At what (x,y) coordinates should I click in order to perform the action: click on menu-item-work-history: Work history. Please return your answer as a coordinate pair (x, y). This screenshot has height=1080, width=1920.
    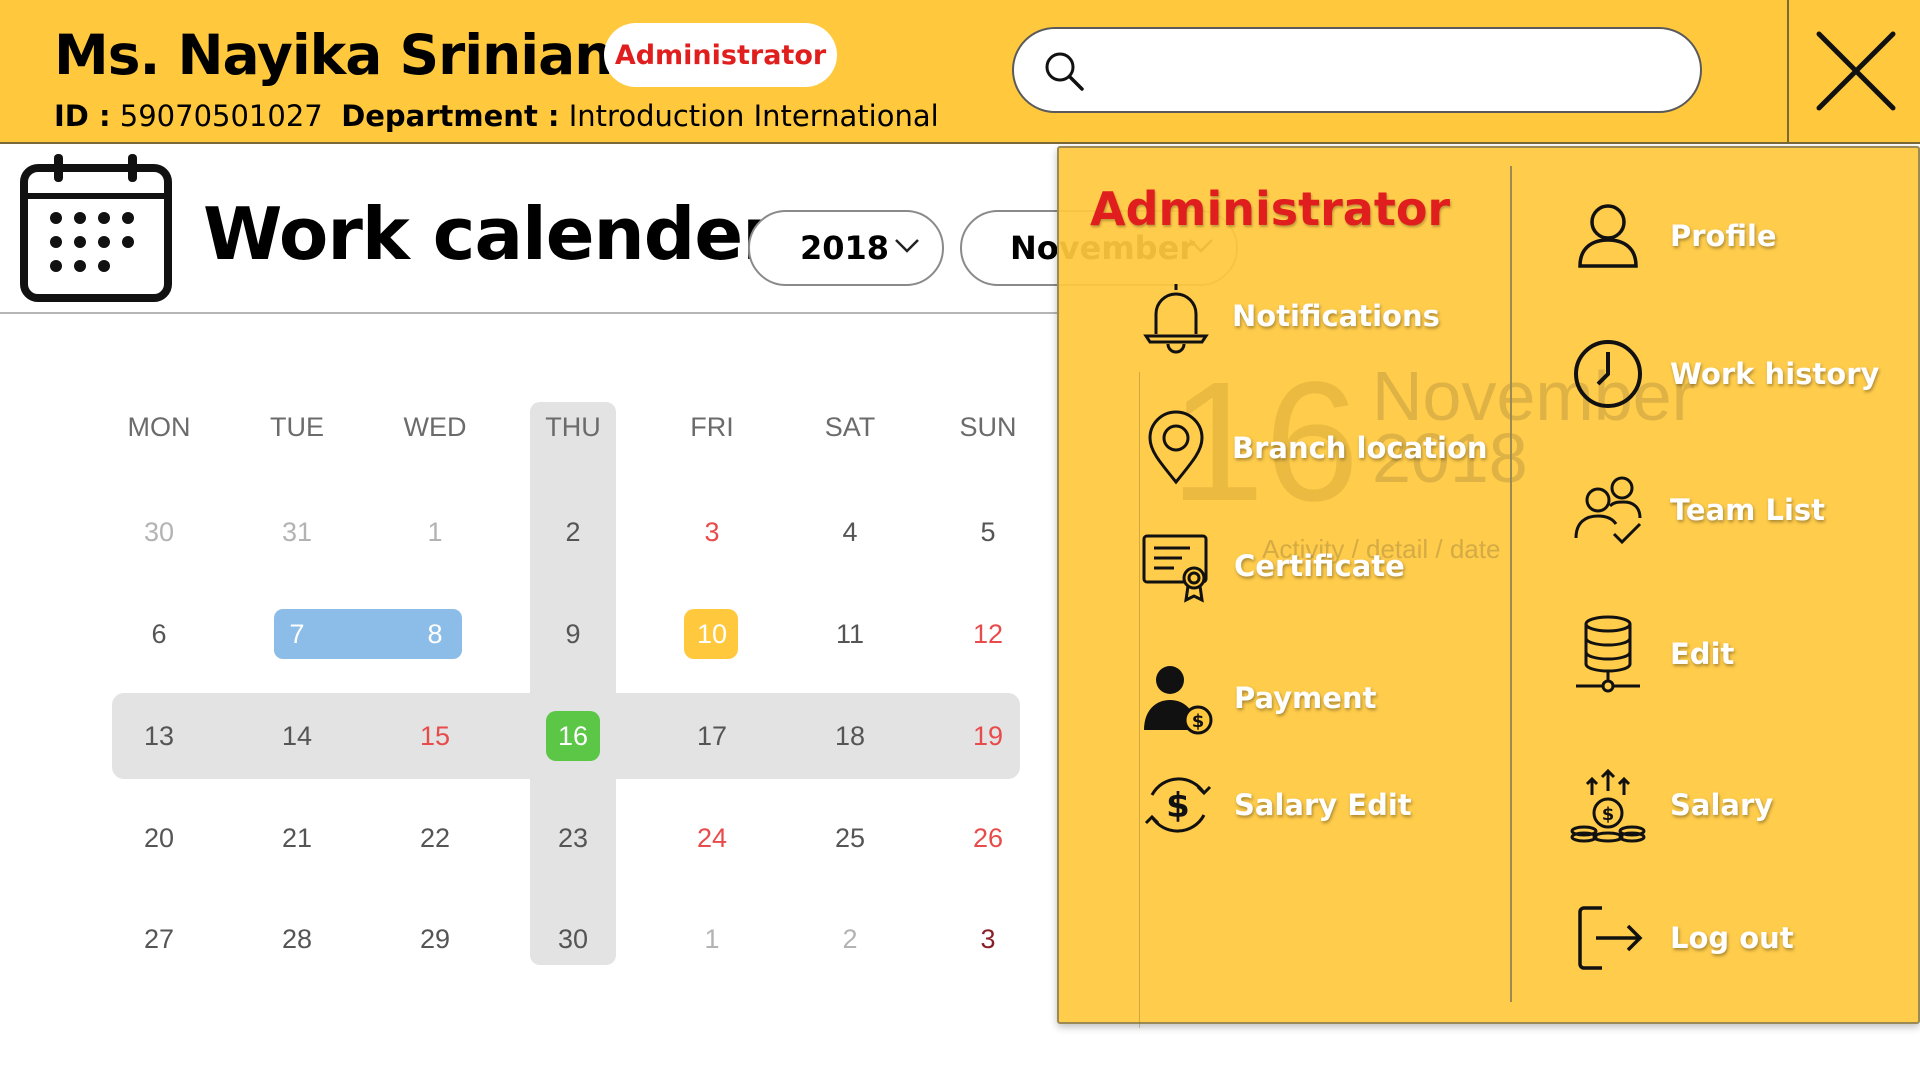
    Looking at the image, I should click on (1723, 374).